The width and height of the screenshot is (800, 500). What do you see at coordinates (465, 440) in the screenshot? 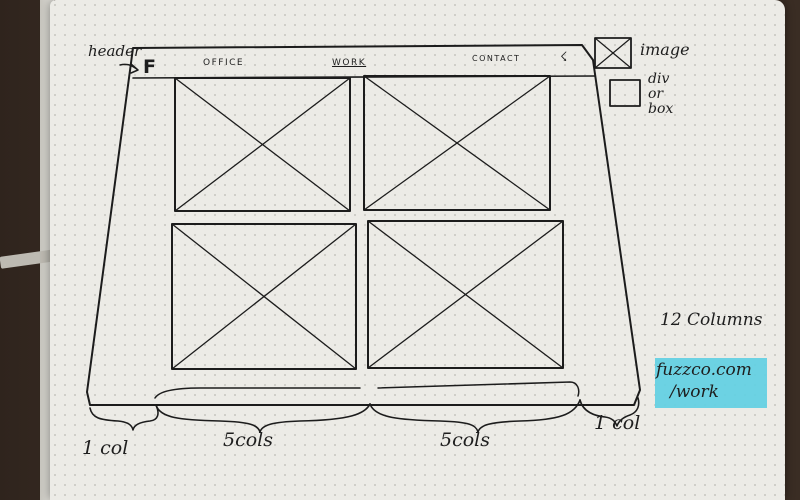
I see `label-5cols-right: 5cols` at bounding box center [465, 440].